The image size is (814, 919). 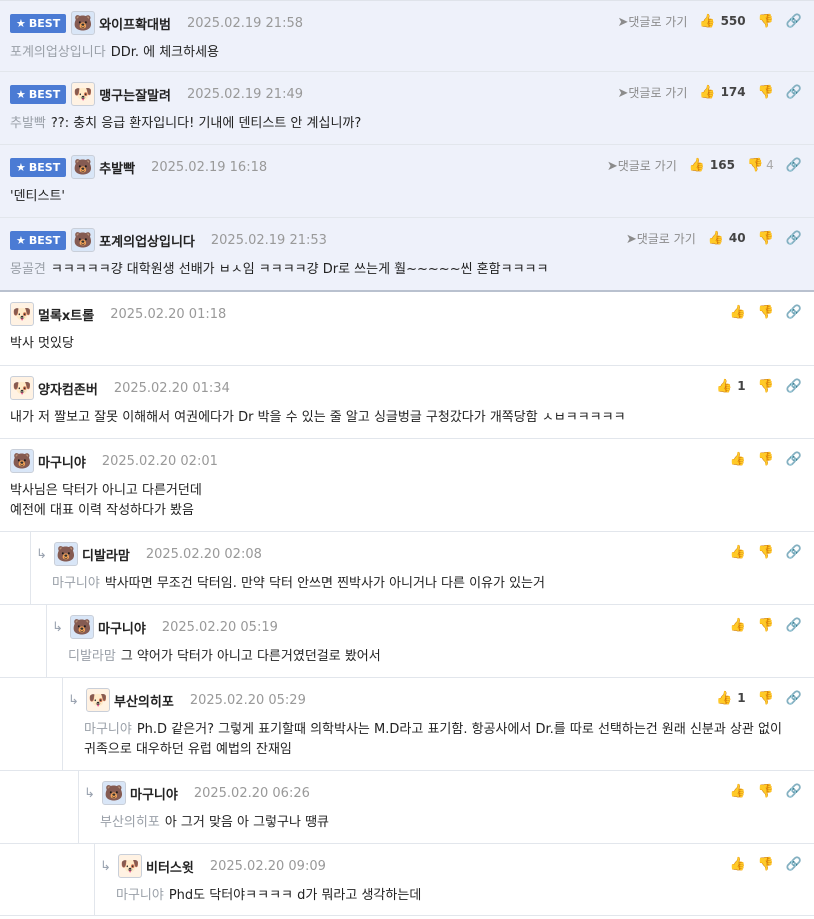 I want to click on like-button: 👍 40, so click(x=727, y=238).